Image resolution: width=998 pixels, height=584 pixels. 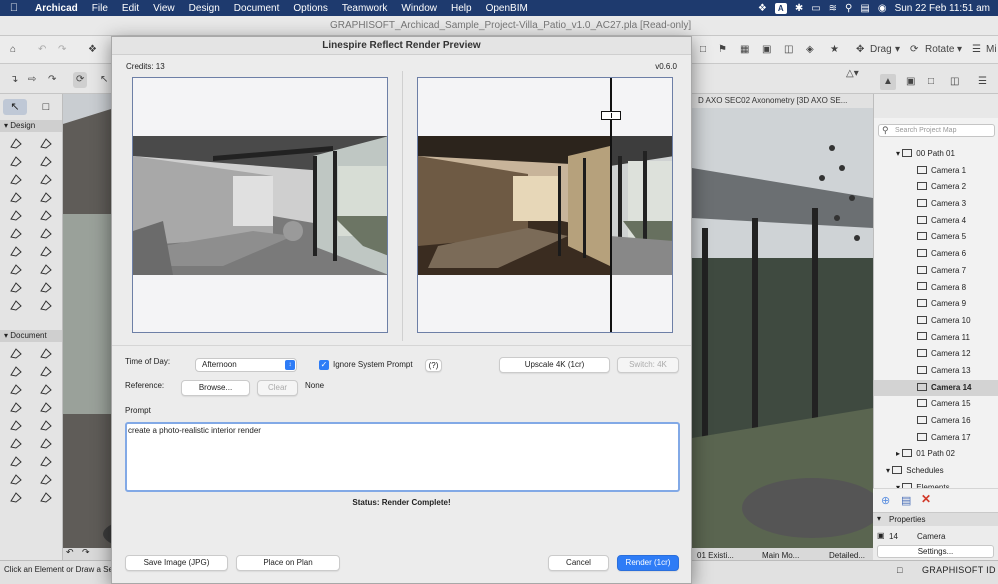 What do you see at coordinates (164, 8) in the screenshot?
I see `menu-view: View` at bounding box center [164, 8].